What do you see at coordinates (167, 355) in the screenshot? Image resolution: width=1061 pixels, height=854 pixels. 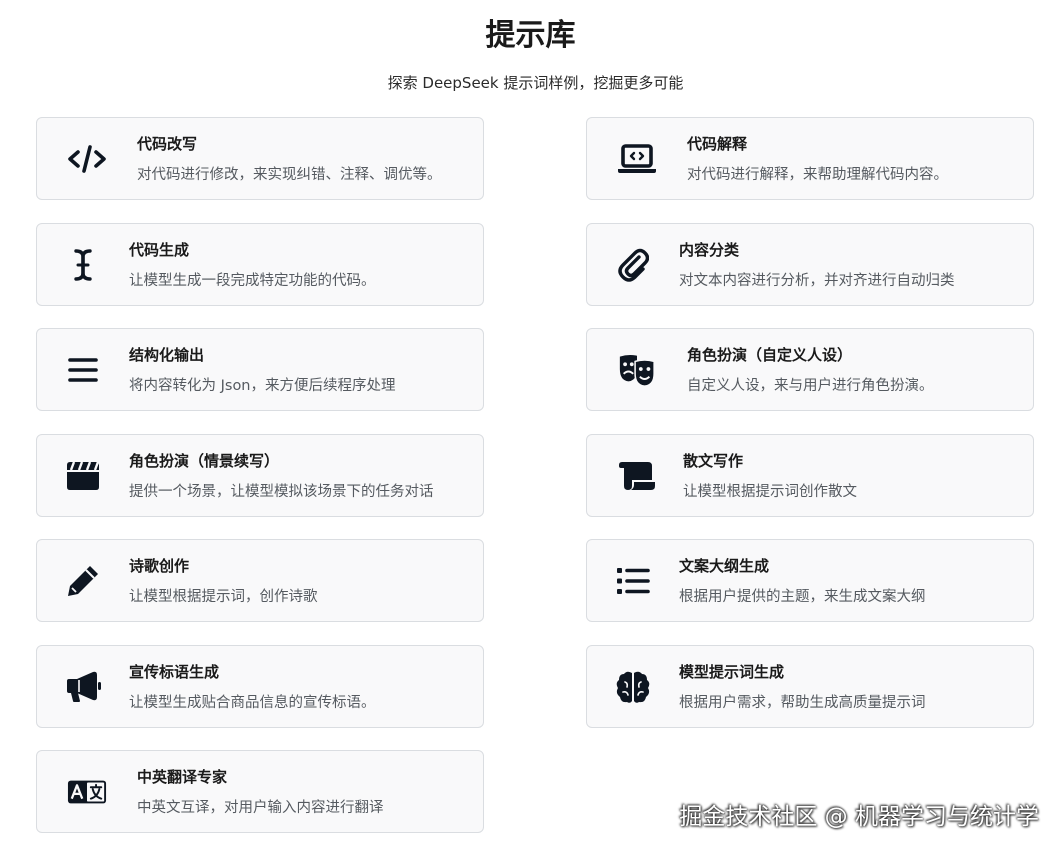 I see `prompt-card-title: 结构化输出` at bounding box center [167, 355].